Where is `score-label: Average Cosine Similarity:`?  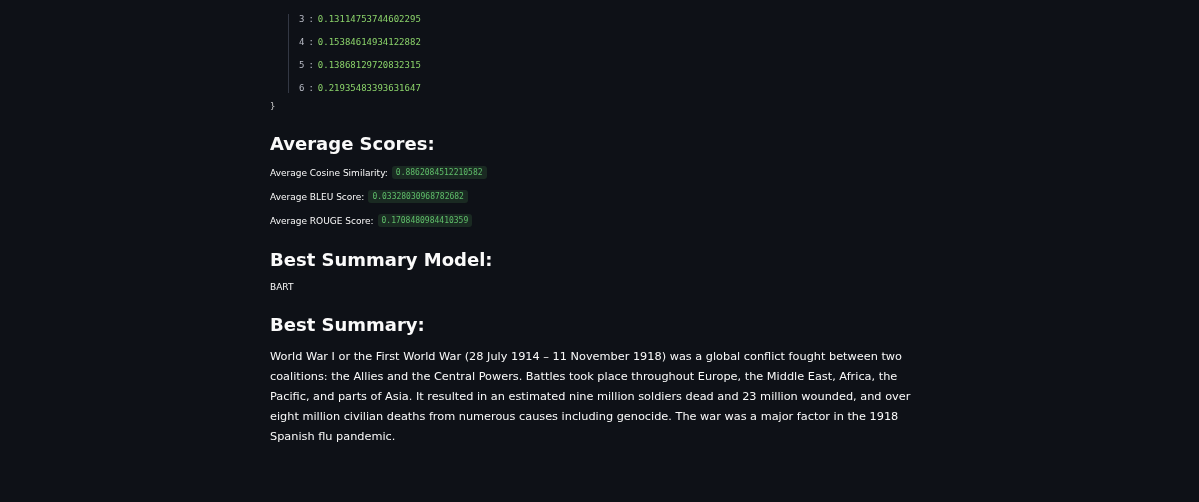 score-label: Average Cosine Similarity: is located at coordinates (329, 172).